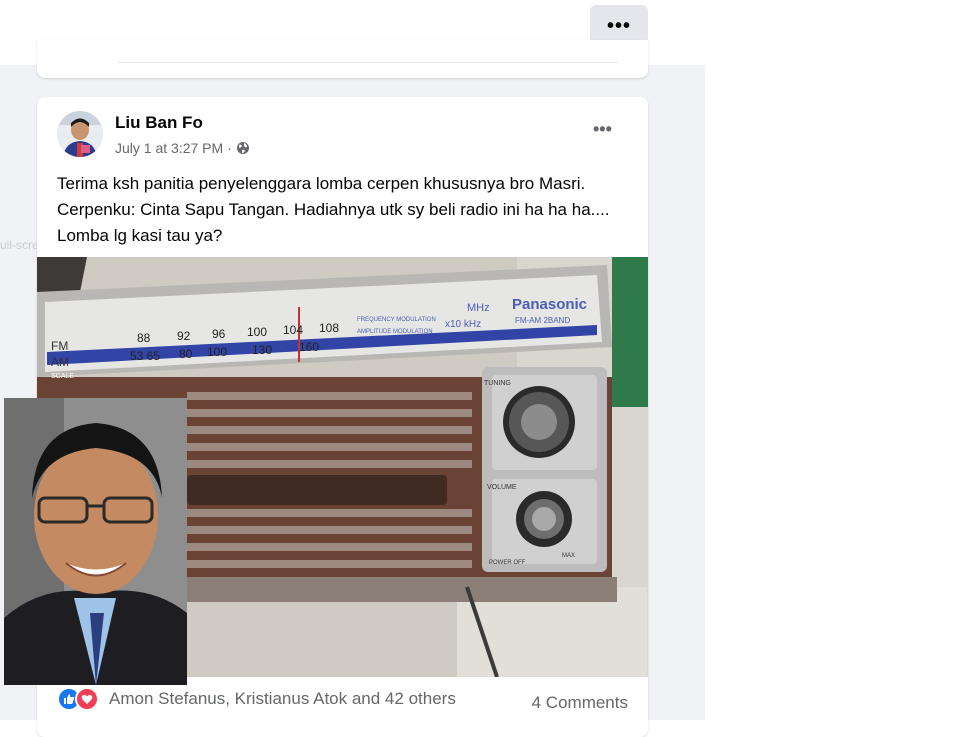 The image size is (960, 737). Describe the element at coordinates (568, 556) in the screenshot. I see `radio-max-label: MAX` at that location.